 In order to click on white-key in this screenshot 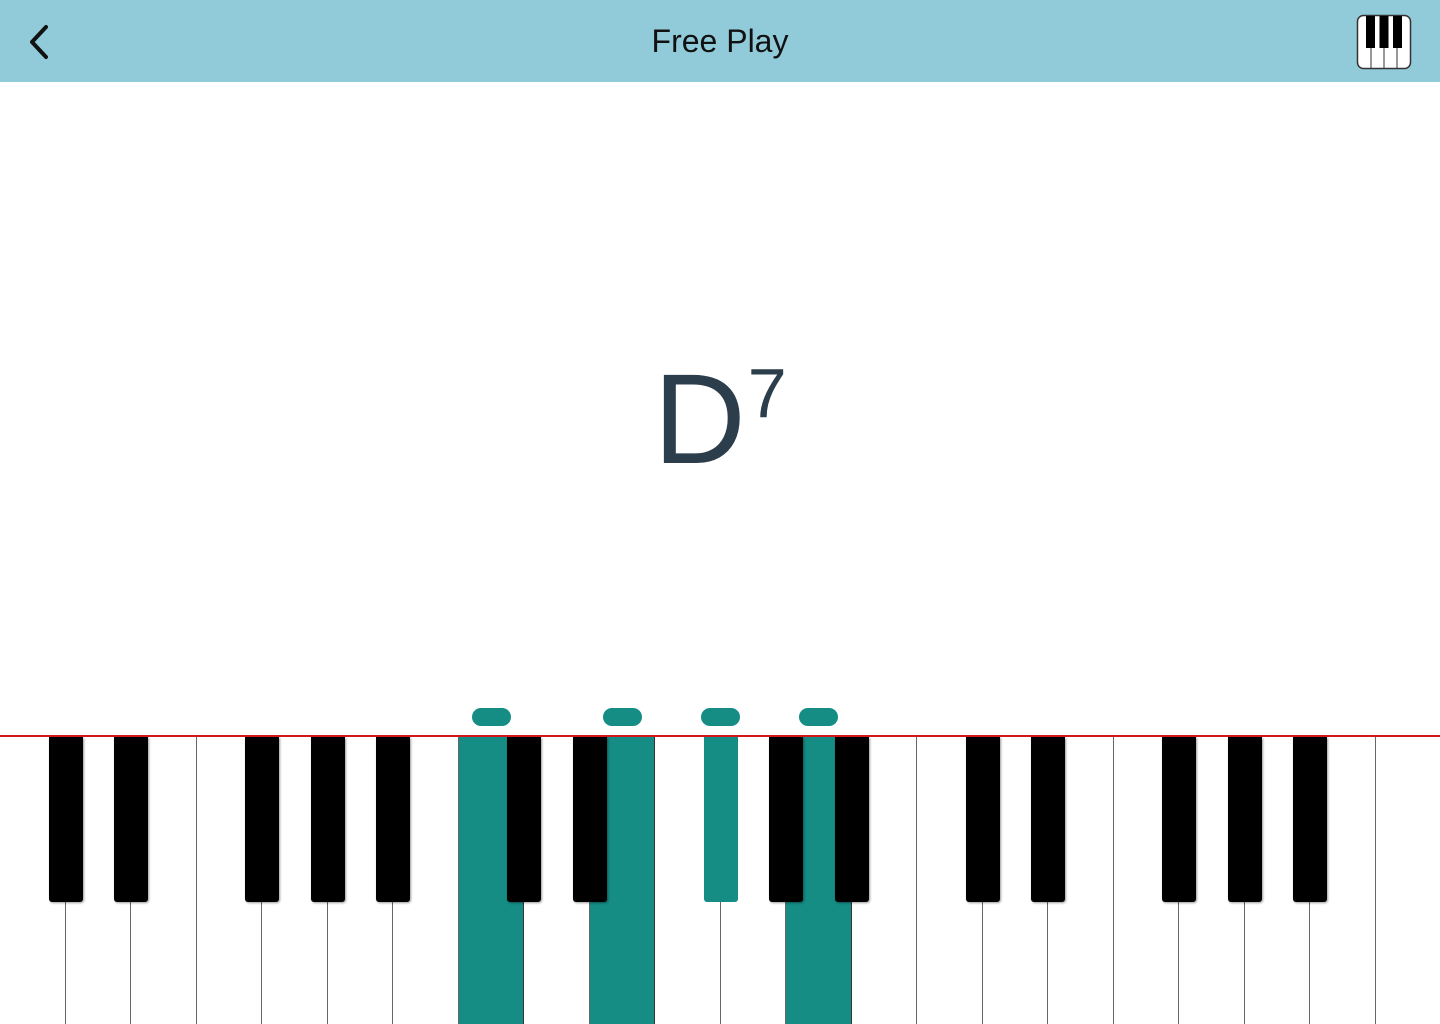, I will do `click(1407, 880)`.